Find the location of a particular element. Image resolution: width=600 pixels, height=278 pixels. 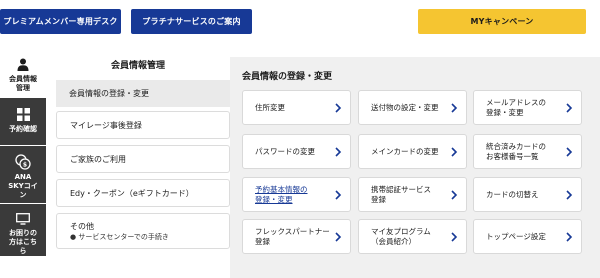

tile-main-card-change: メインカードの変更 is located at coordinates (412, 151).